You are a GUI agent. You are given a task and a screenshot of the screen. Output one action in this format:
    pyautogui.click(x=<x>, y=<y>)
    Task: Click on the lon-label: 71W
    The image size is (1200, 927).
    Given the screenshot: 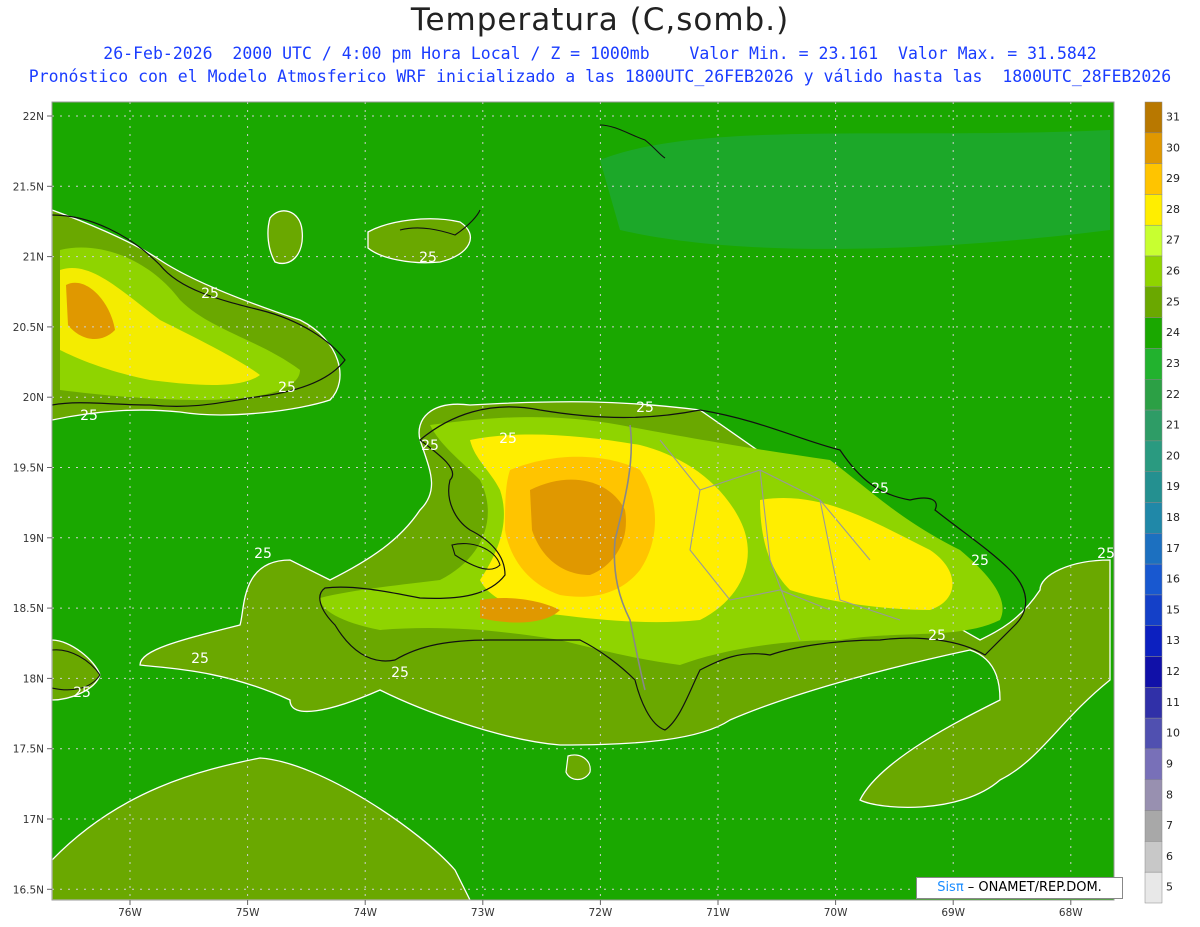 What is the action you would take?
    pyautogui.click(x=718, y=913)
    